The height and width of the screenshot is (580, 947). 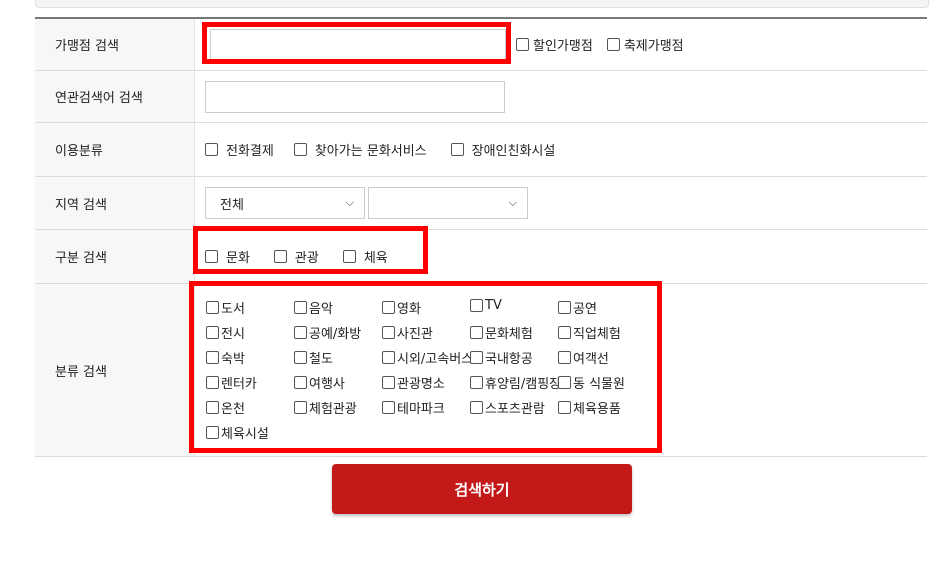 What do you see at coordinates (597, 409) in the screenshot?
I see `category-option-label: 체육용품` at bounding box center [597, 409].